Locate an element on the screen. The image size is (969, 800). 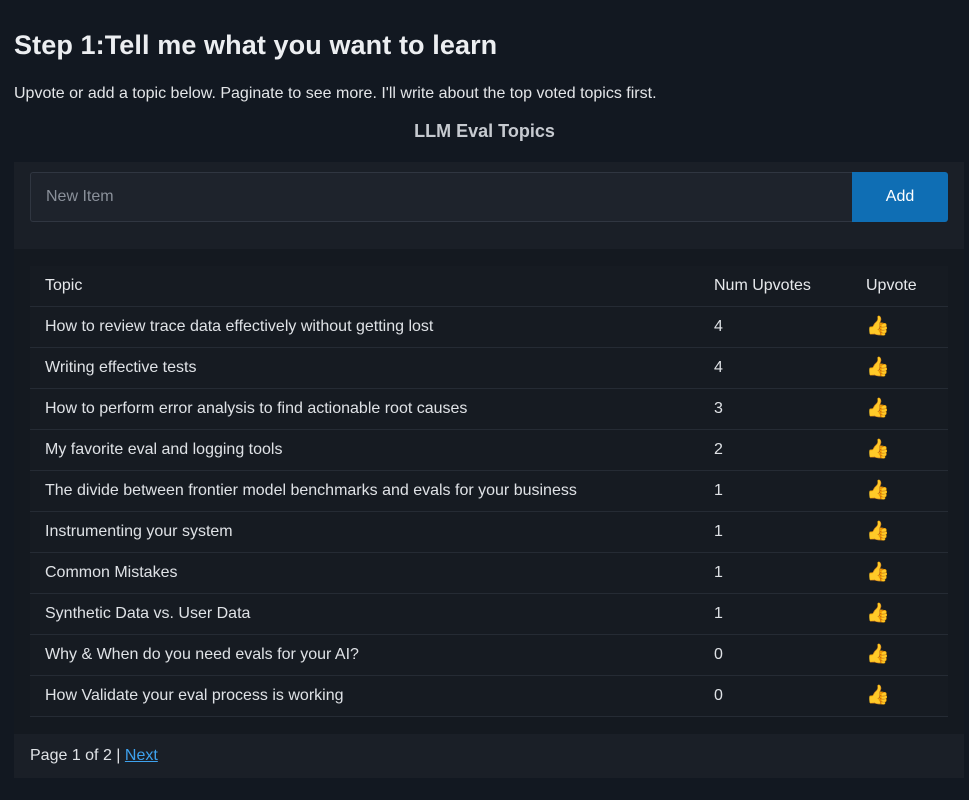
topic-cell: Common Mistakes is located at coordinates (364, 573).